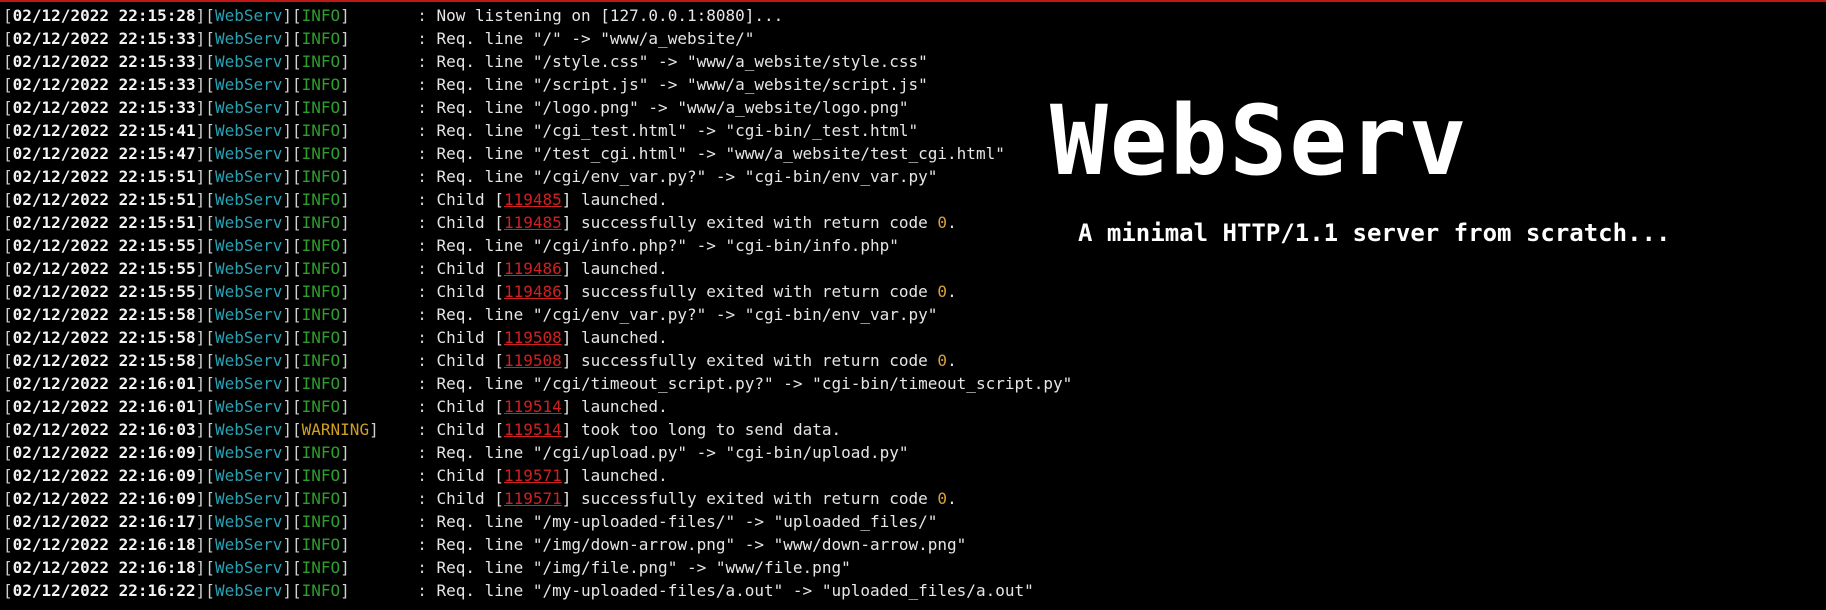 The height and width of the screenshot is (610, 1826). Describe the element at coordinates (104, 199) in the screenshot. I see `log-timestamp: 02/12/2022 22:15:51` at that location.